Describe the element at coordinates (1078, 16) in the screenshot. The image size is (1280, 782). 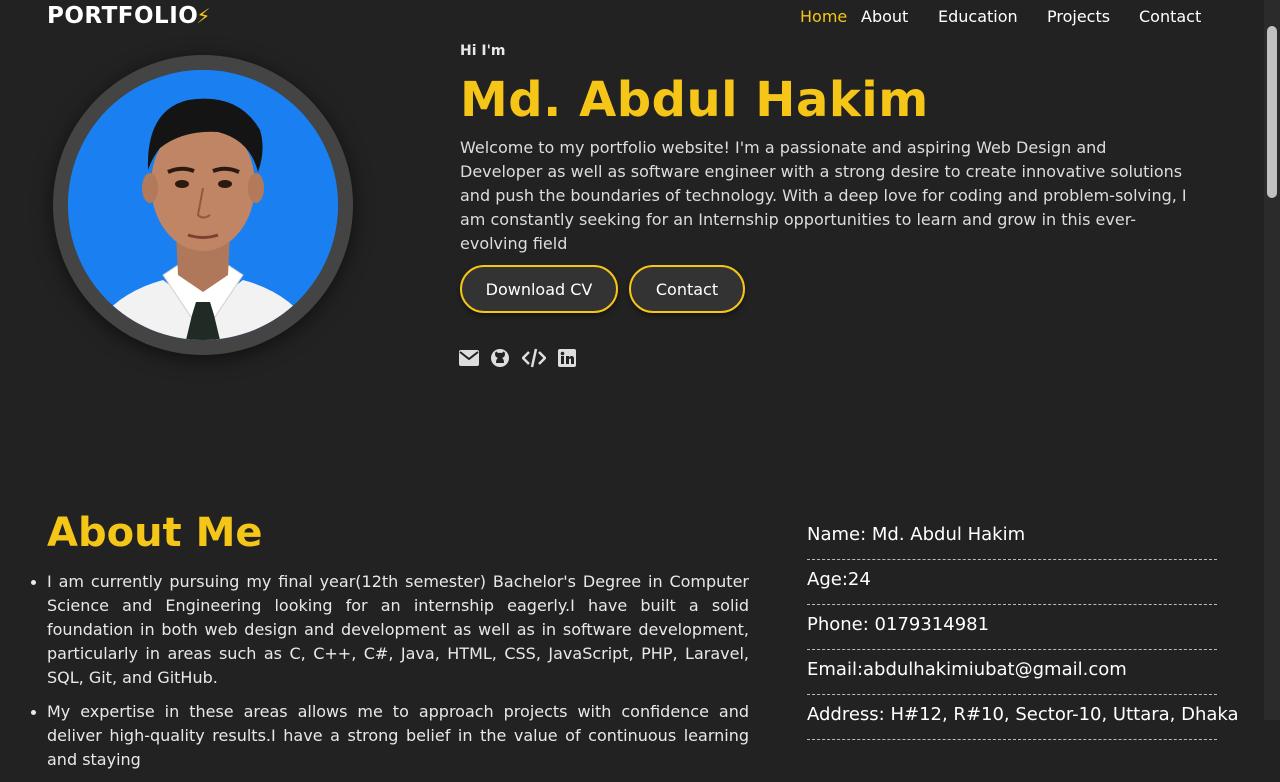
I see `nav-link-projects: Projects` at that location.